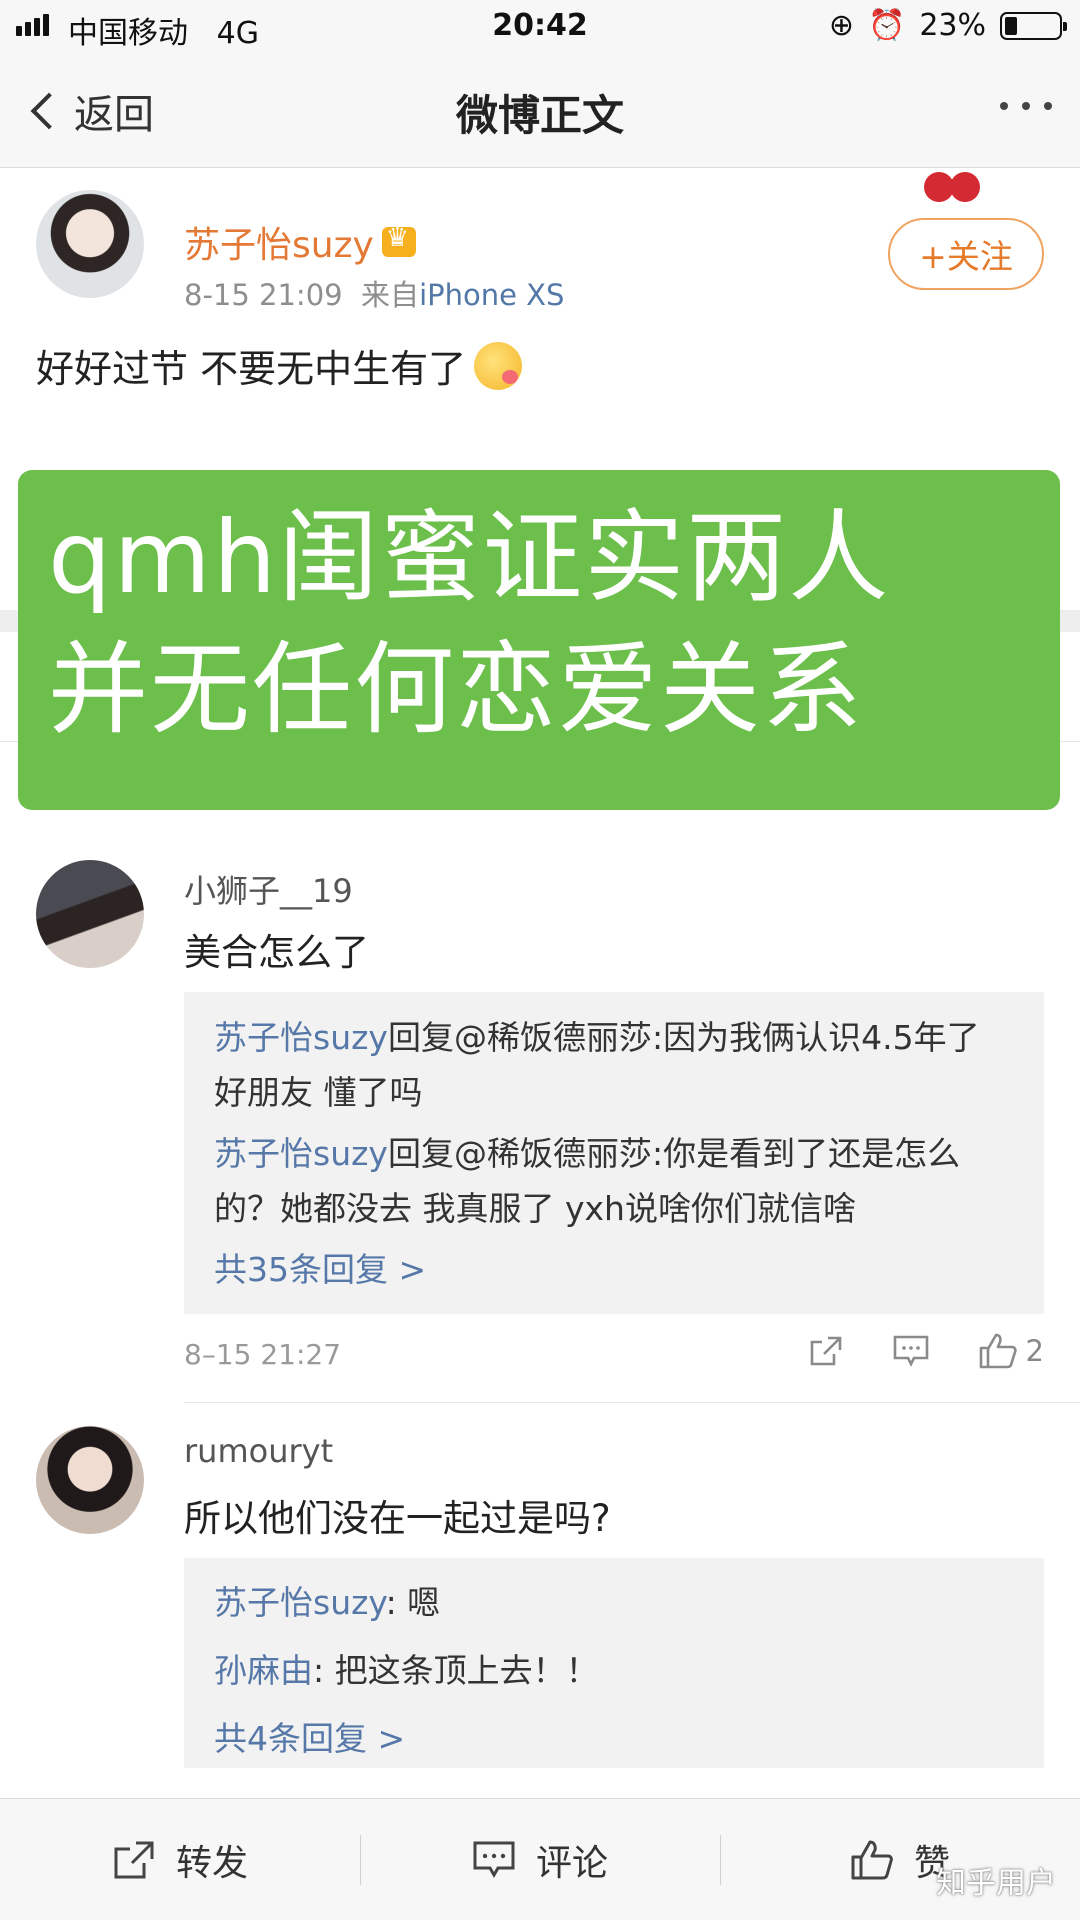  Describe the element at coordinates (279, 245) in the screenshot. I see `author-name: 苏子怡suzy` at that location.